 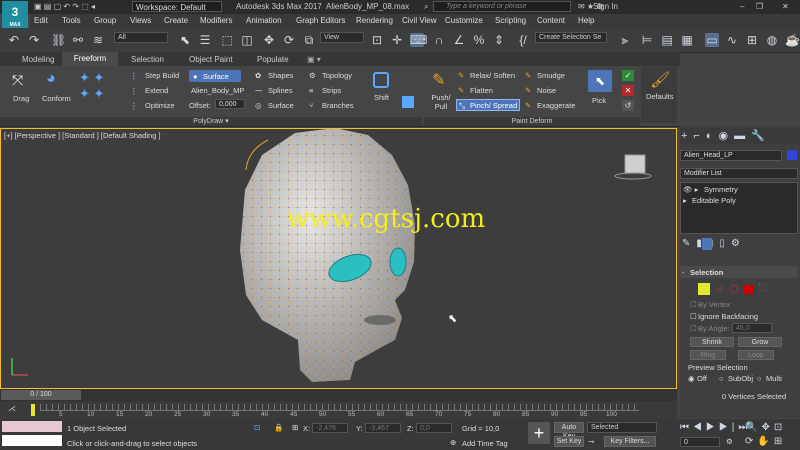 What do you see at coordinates (41, 20) in the screenshot?
I see `menu-edit: Edit` at bounding box center [41, 20].